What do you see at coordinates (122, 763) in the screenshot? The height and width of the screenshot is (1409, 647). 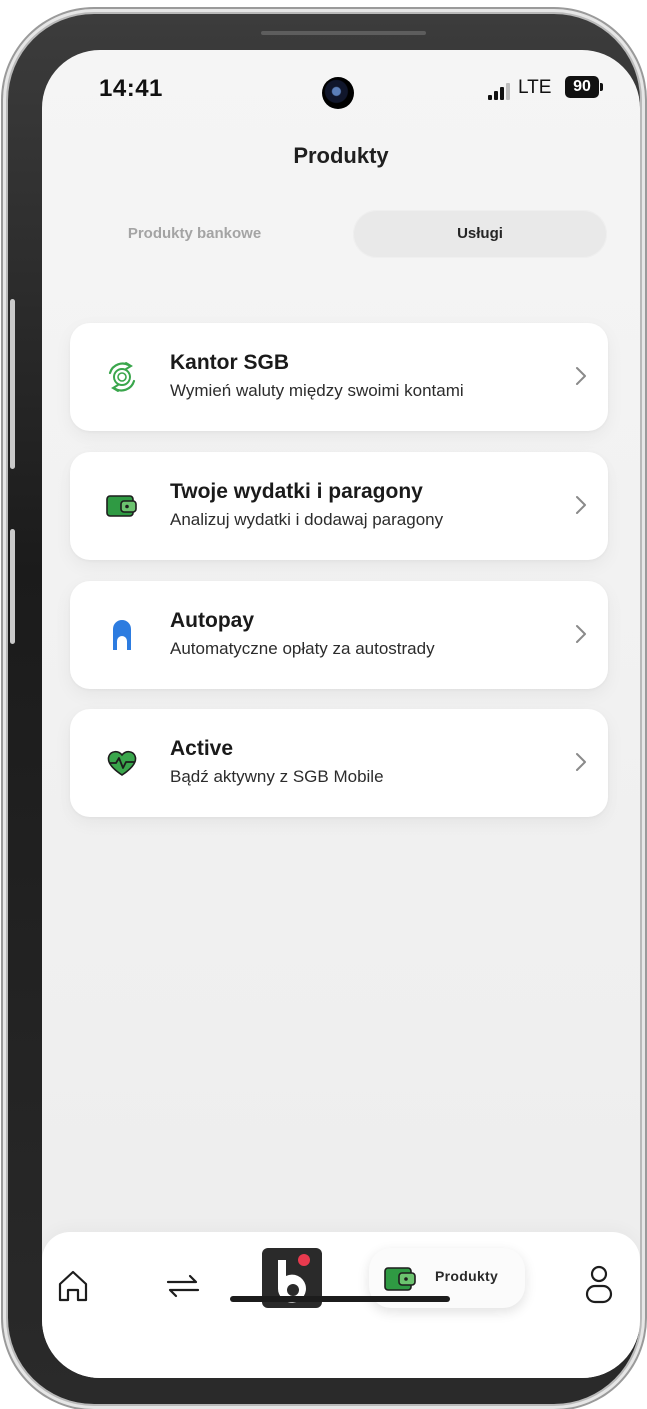 I see `heart-pulse-icon` at bounding box center [122, 763].